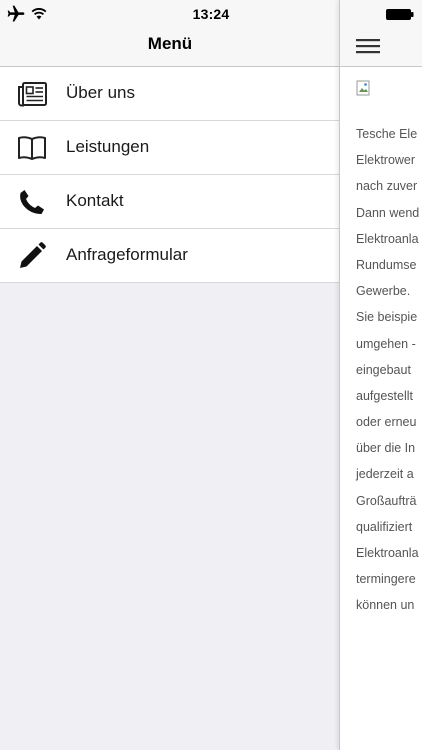  Describe the element at coordinates (170, 148) in the screenshot. I see `menu-item-leistungen: Leistungen` at that location.